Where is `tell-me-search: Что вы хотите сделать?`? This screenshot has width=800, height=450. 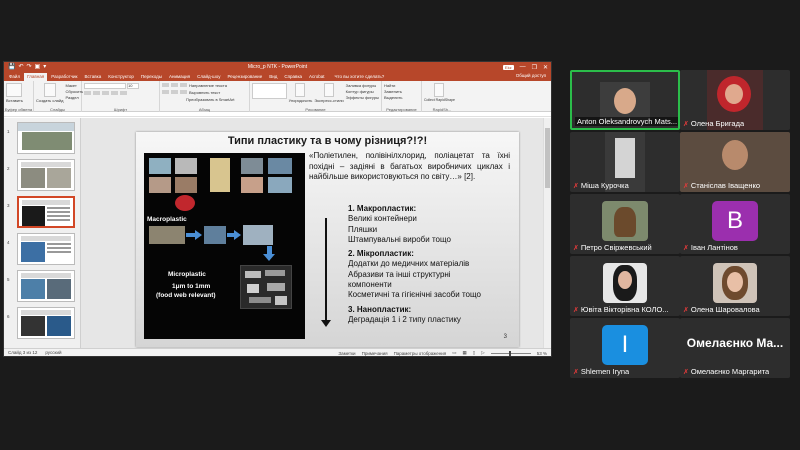
tell-me-search: Что вы хотите сделать? is located at coordinates (360, 77).